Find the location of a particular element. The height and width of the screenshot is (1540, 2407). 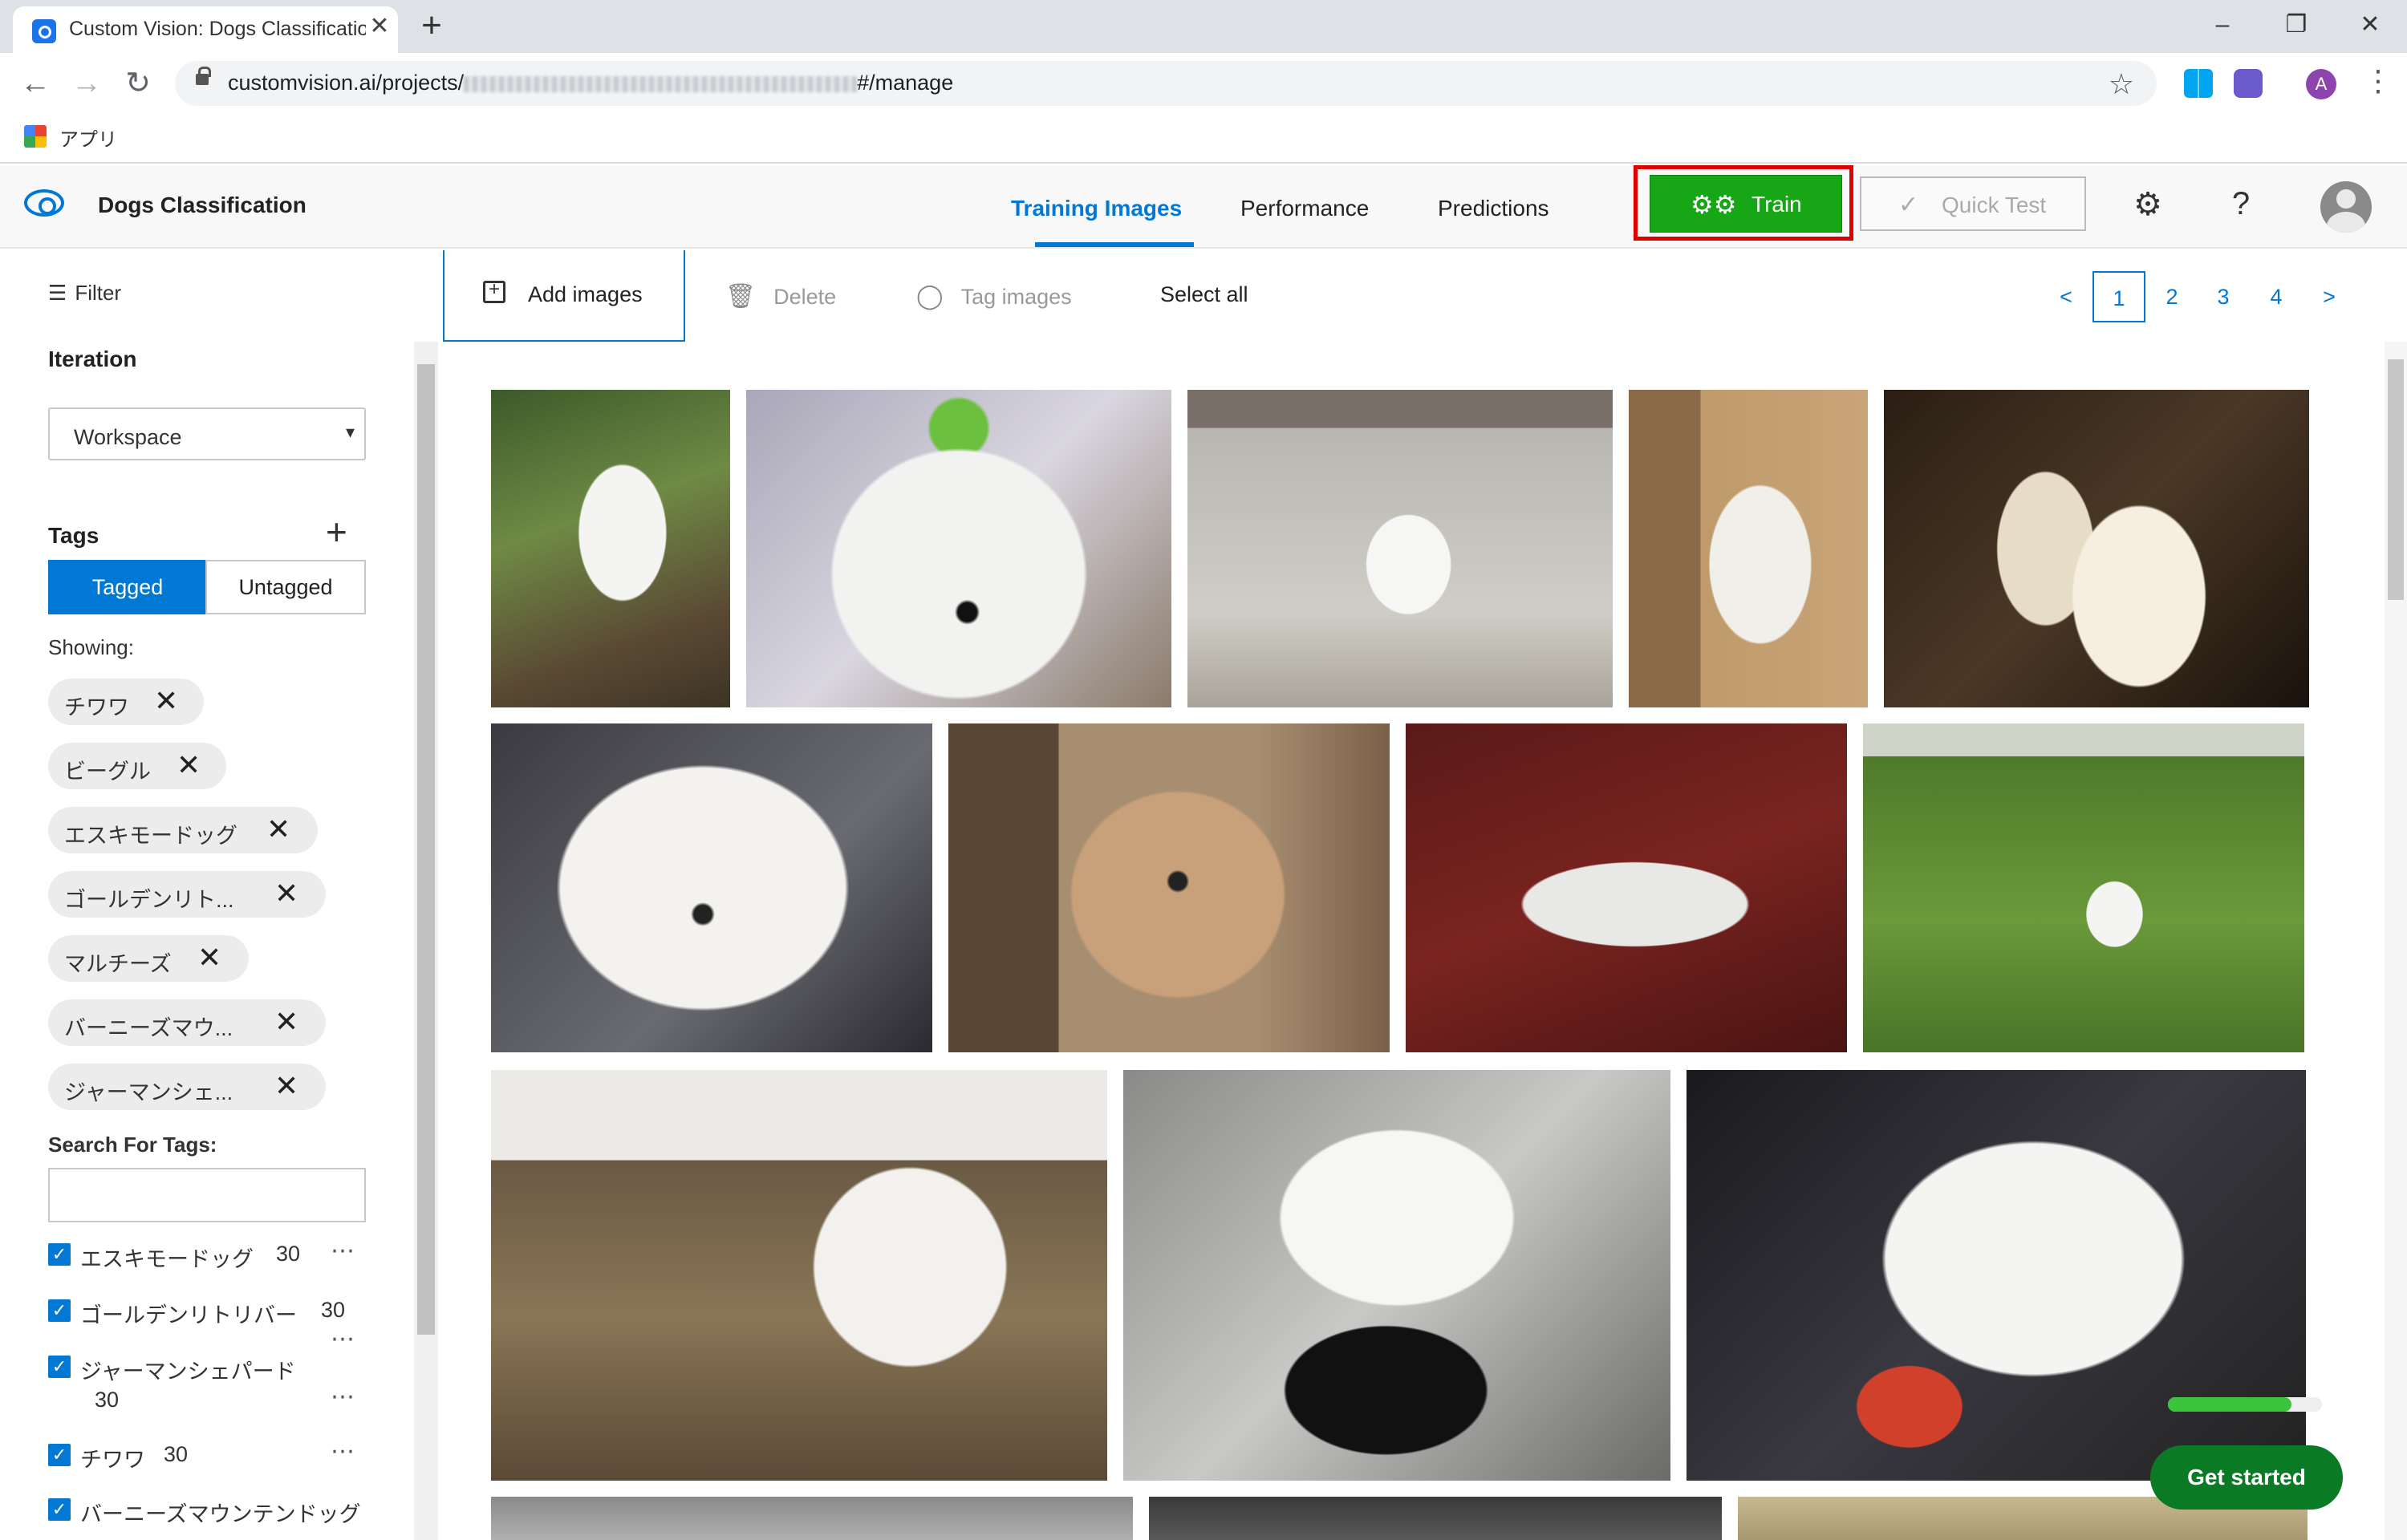

apps-bookmark: アプリ is located at coordinates (88, 138).